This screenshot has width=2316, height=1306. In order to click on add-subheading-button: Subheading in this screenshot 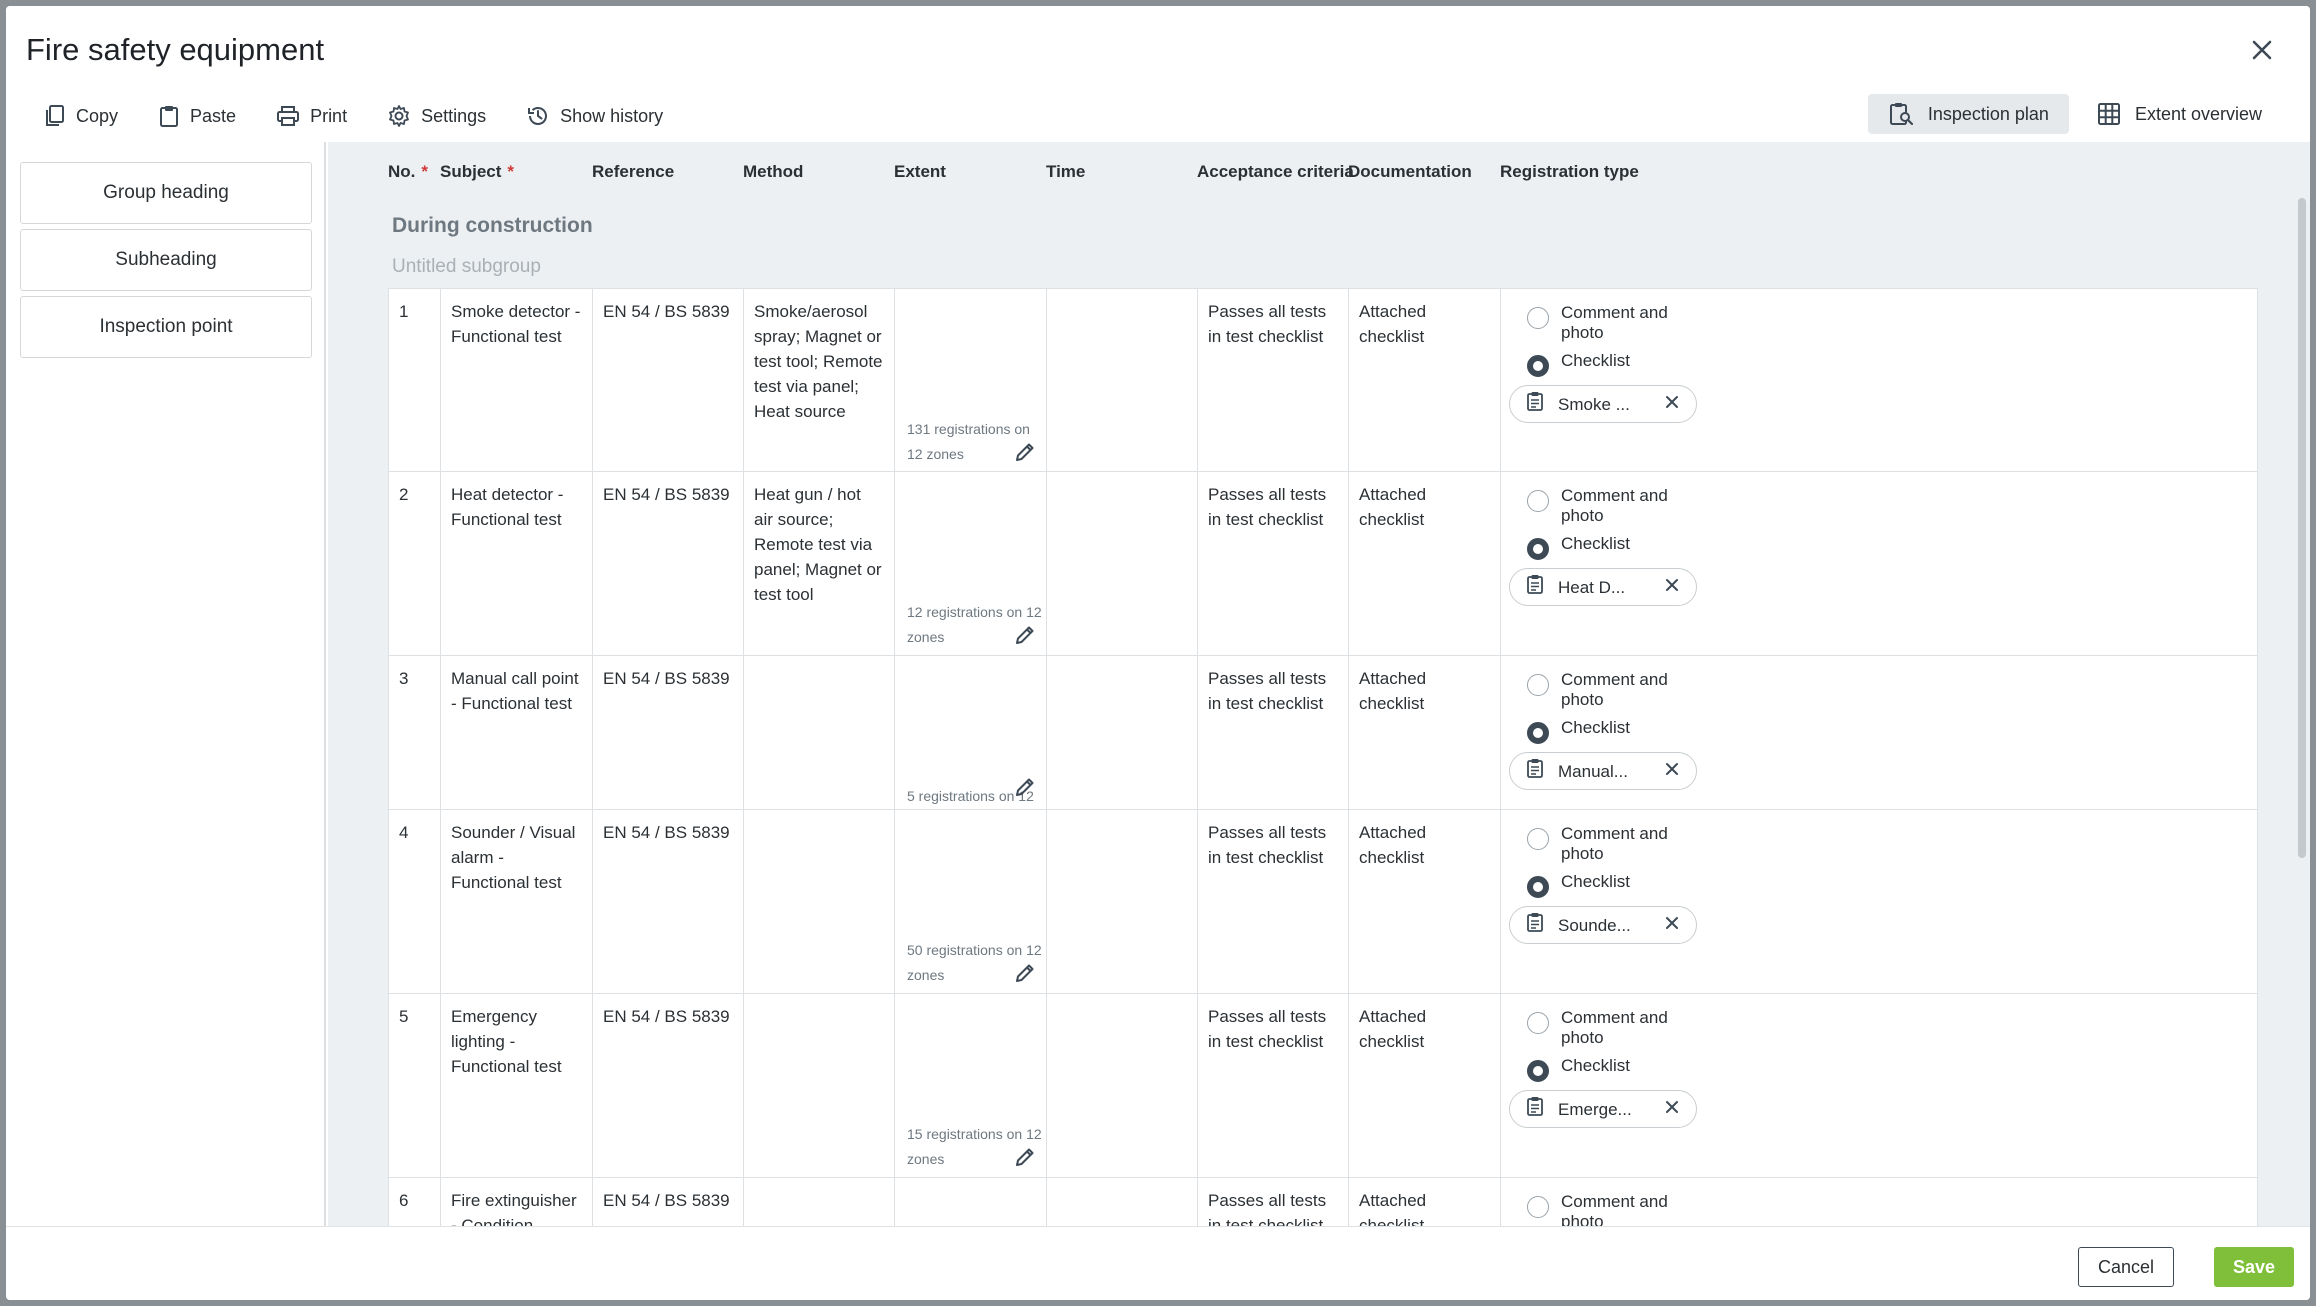, I will do `click(166, 260)`.